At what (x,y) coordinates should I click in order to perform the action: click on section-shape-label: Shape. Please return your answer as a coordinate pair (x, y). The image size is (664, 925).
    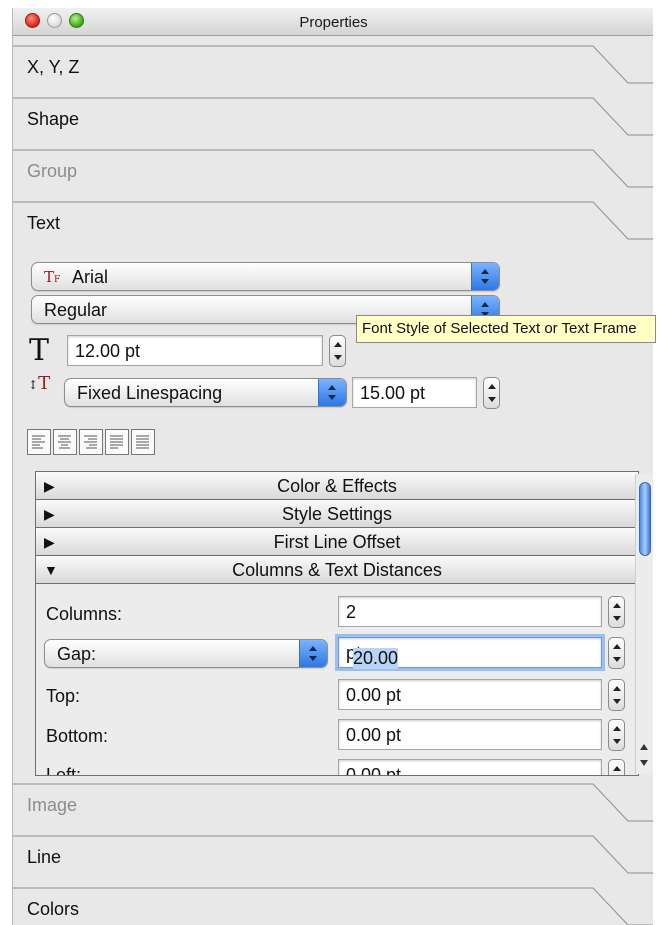
    Looking at the image, I should click on (53, 119).